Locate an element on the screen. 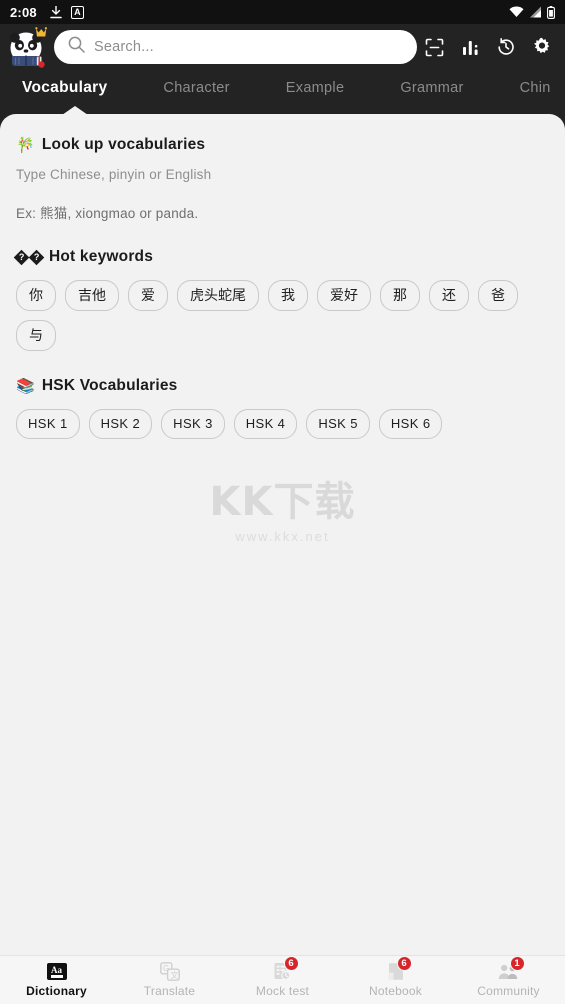 The image size is (565, 1004). lookup-title-row: 🎋 Look up vocabularies is located at coordinates (282, 145).